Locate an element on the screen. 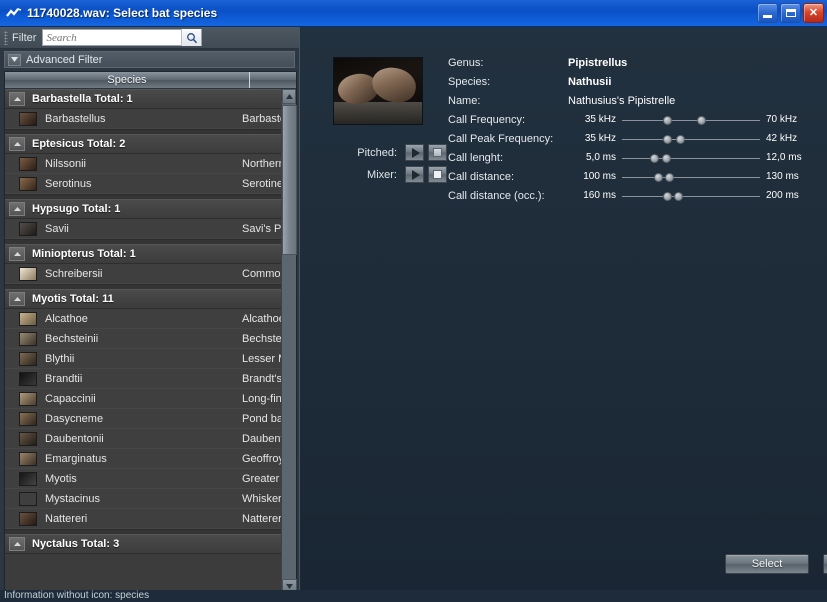  scroll-up-button is located at coordinates (289, 96).